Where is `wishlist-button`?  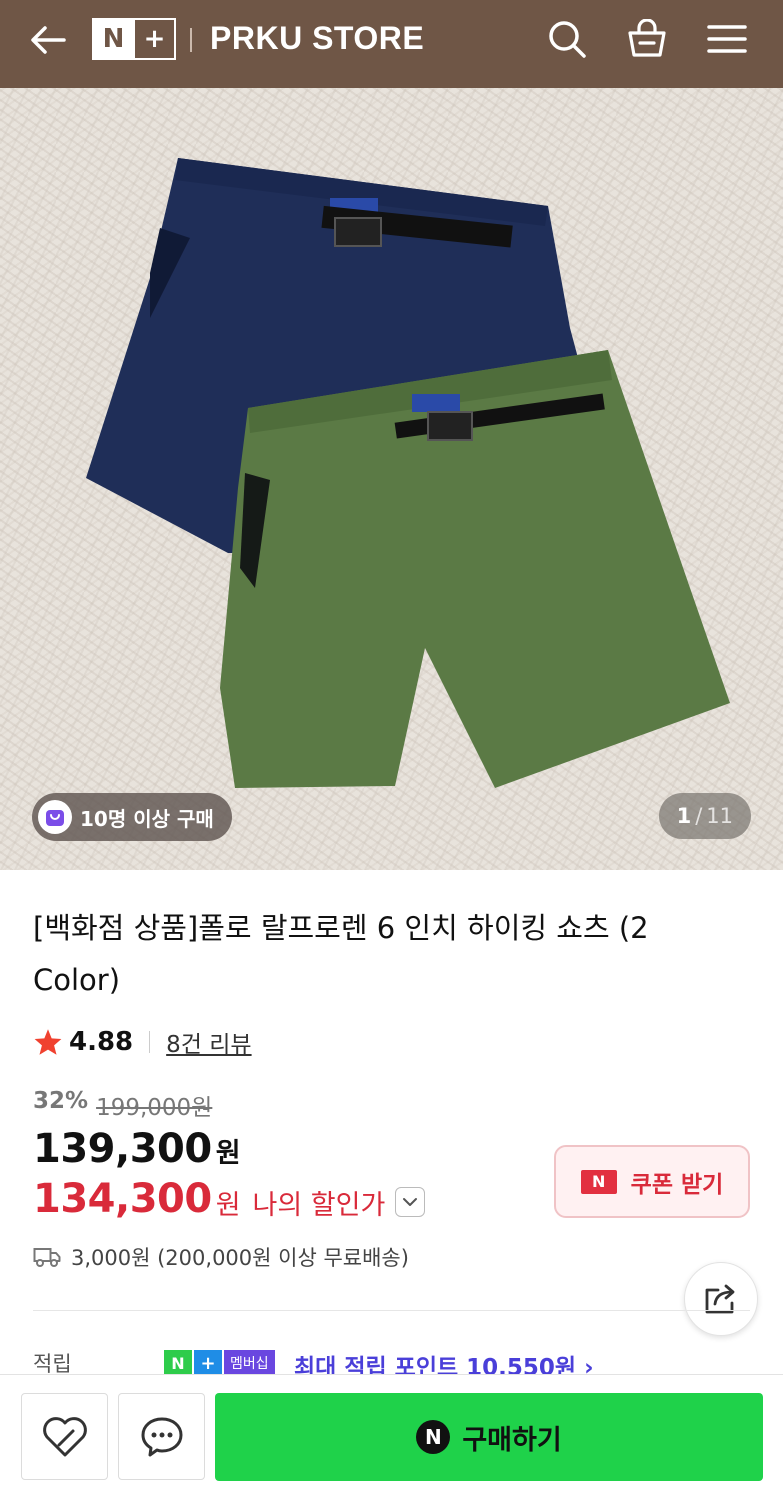 wishlist-button is located at coordinates (64, 1436).